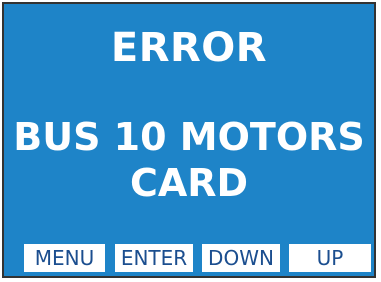 This screenshot has height=282, width=381. Describe the element at coordinates (64, 258) in the screenshot. I see `menu-button: MENU` at that location.